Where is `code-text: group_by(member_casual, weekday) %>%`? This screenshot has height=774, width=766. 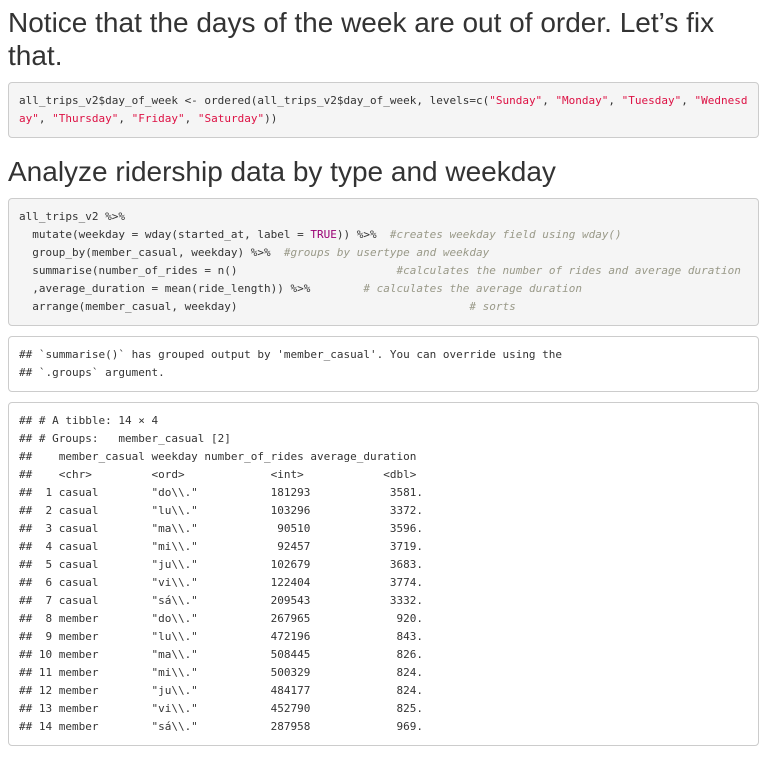
code-text: group_by(member_casual, weekday) %>% is located at coordinates (151, 252).